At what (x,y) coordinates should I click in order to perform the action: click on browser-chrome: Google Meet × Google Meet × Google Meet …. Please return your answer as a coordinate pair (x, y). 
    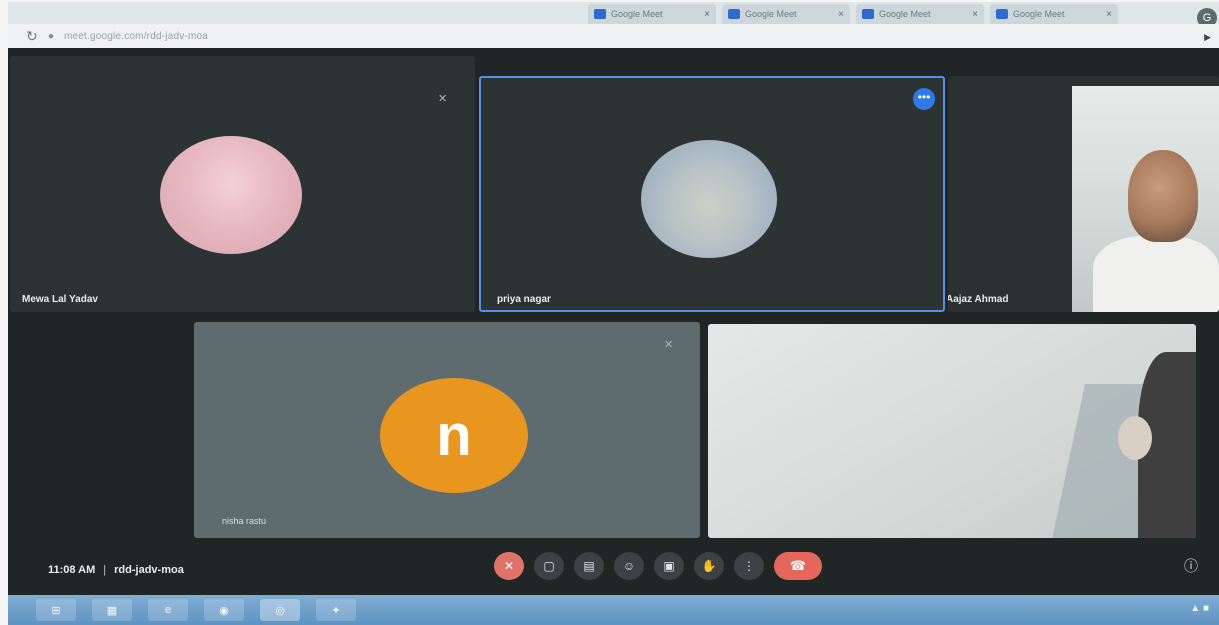
    Looking at the image, I should click on (613, 25).